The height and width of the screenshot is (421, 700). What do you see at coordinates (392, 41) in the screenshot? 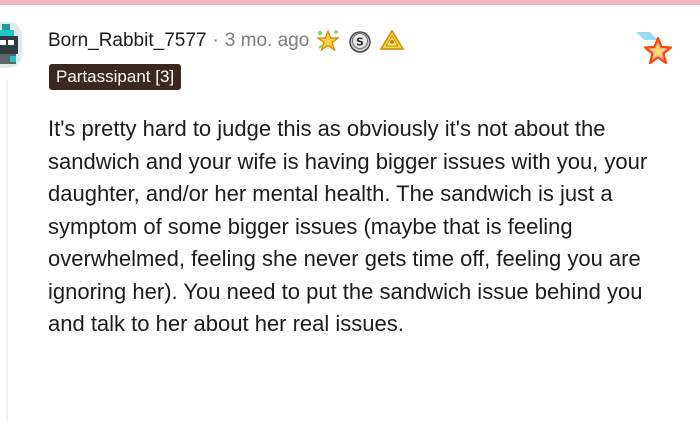
I see `gold-pyramid-icon` at bounding box center [392, 41].